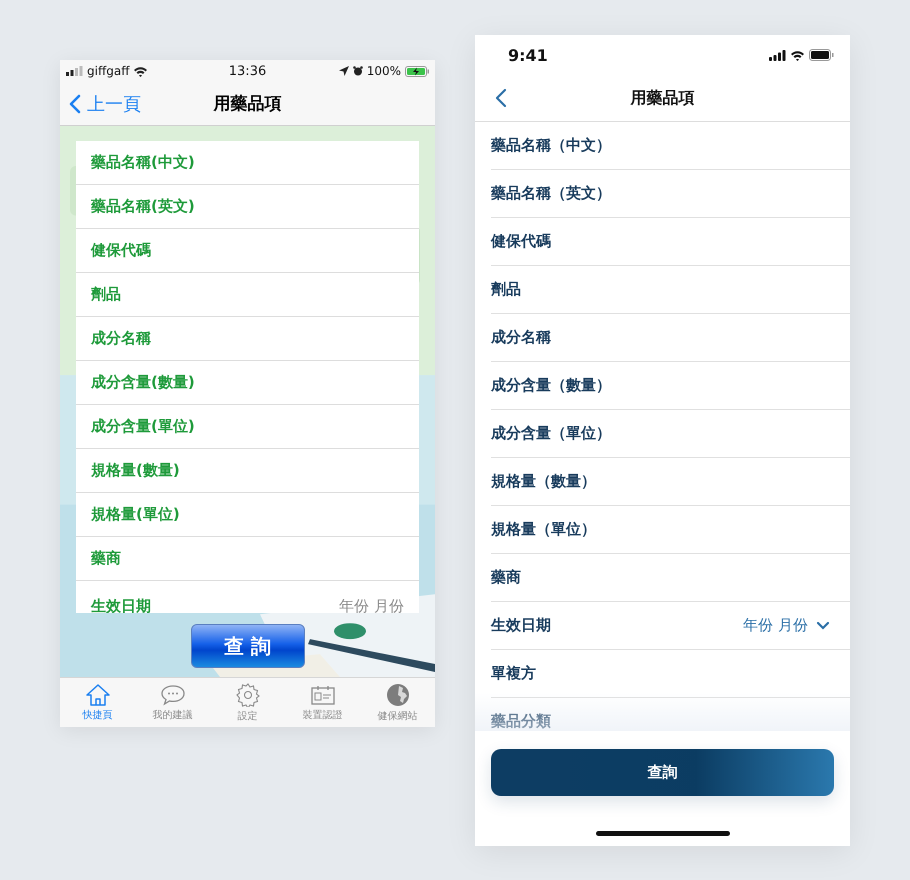 This screenshot has height=880, width=910. What do you see at coordinates (670, 482) in the screenshot?
I see `field-row: 規格量（數量）` at bounding box center [670, 482].